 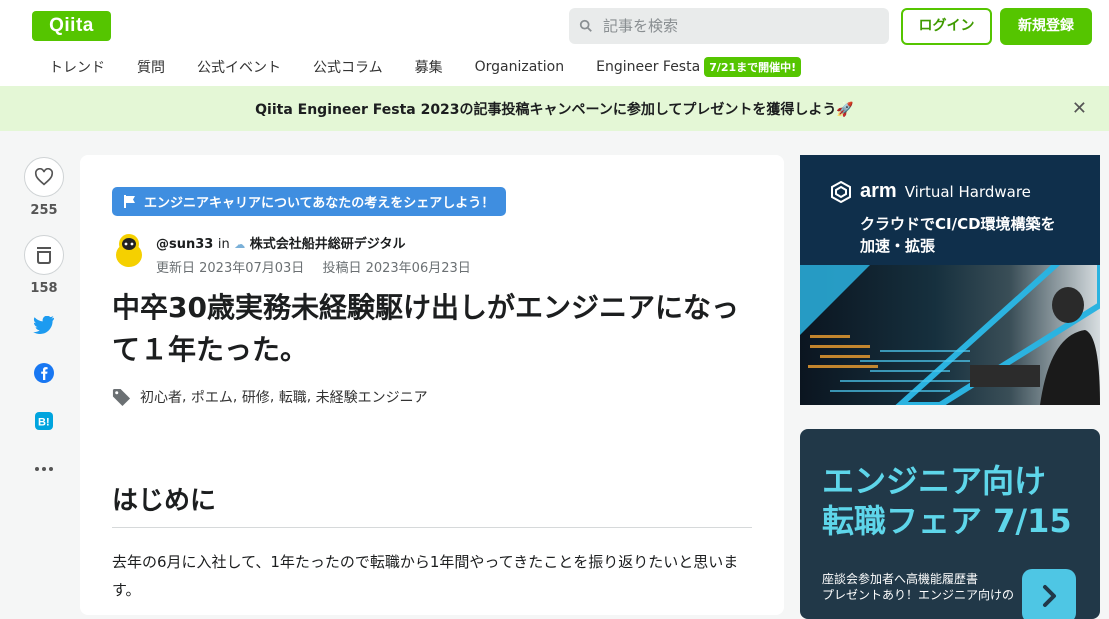 I want to click on nav-item-organization: Organization, so click(x=520, y=67).